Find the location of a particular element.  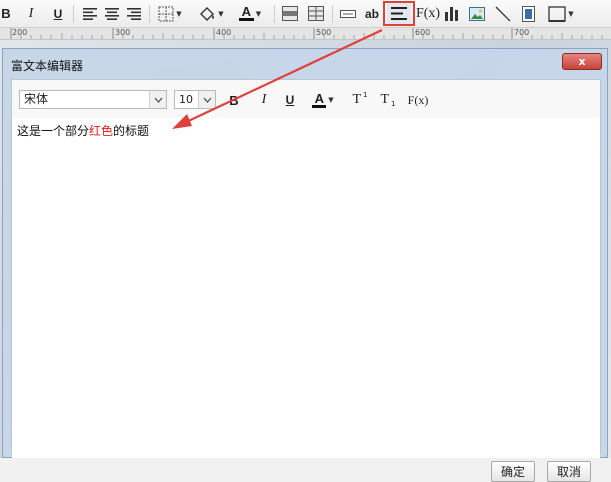

close-button: x is located at coordinates (582, 61).